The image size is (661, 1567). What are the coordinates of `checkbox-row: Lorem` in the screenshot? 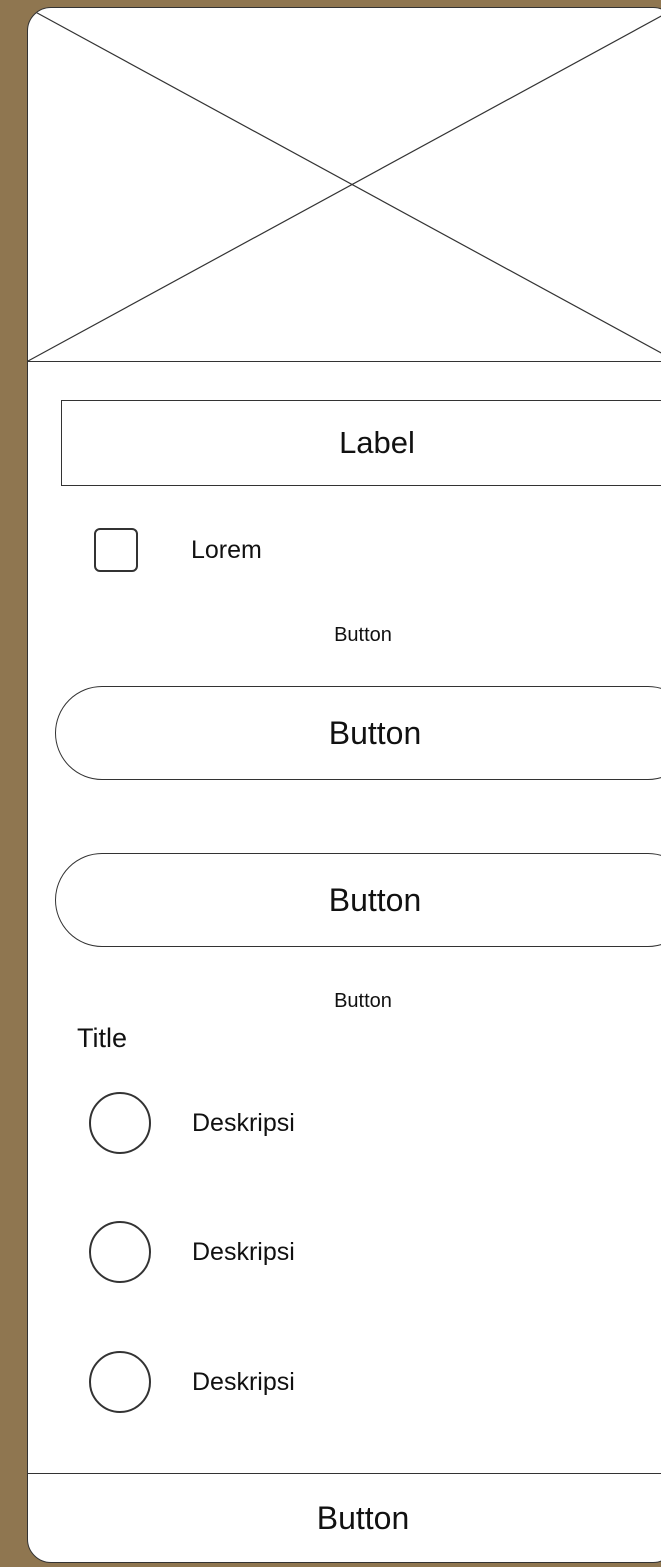 It's located at (178, 550).